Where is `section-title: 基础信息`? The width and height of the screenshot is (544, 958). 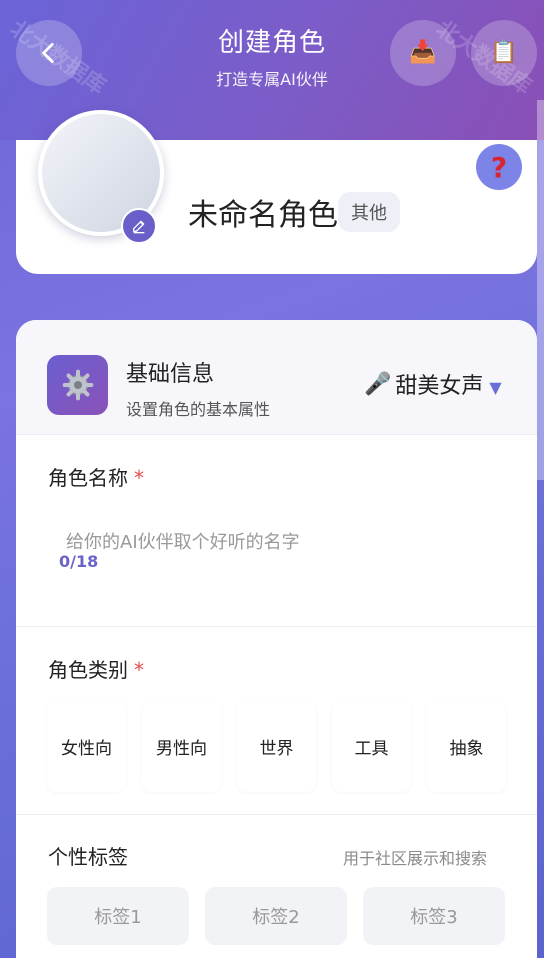
section-title: 基础信息 is located at coordinates (170, 374).